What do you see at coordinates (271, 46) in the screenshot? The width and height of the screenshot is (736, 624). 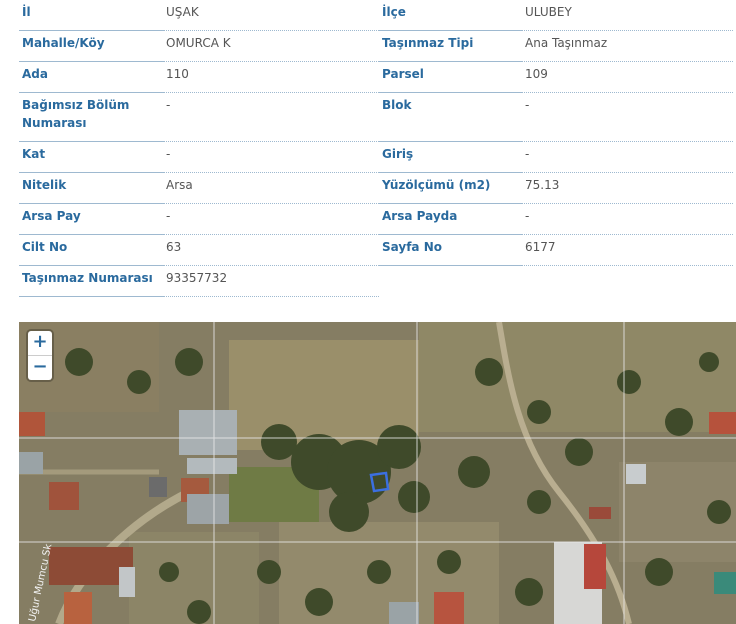 I see `info-value-mahalle-koy: OMURCA K` at bounding box center [271, 46].